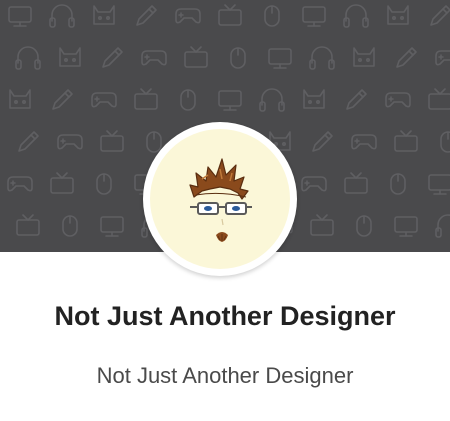  I want to click on avatar, so click(220, 199).